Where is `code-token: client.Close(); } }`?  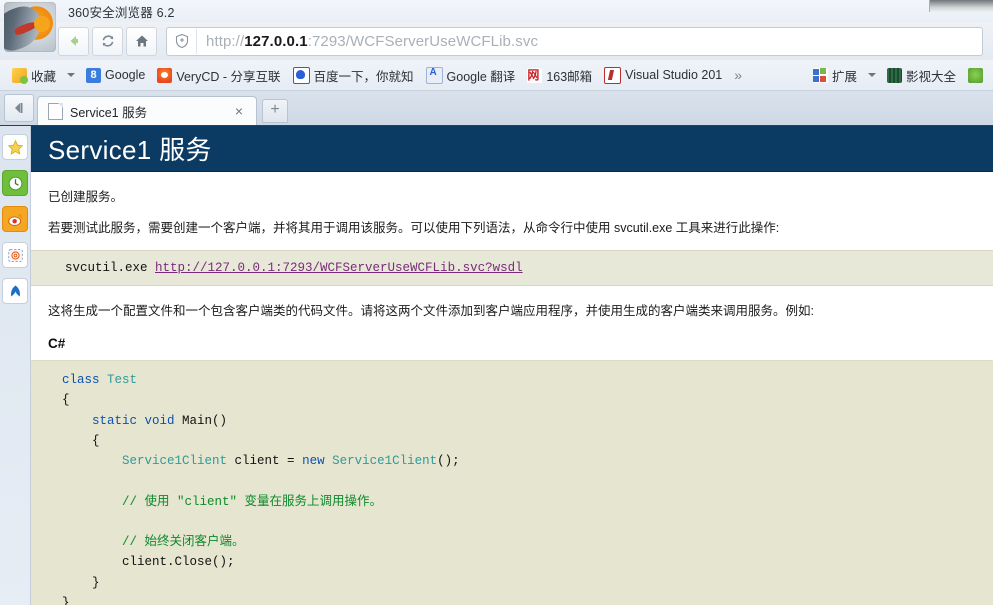 code-token: client.Close(); } } is located at coordinates (148, 580).